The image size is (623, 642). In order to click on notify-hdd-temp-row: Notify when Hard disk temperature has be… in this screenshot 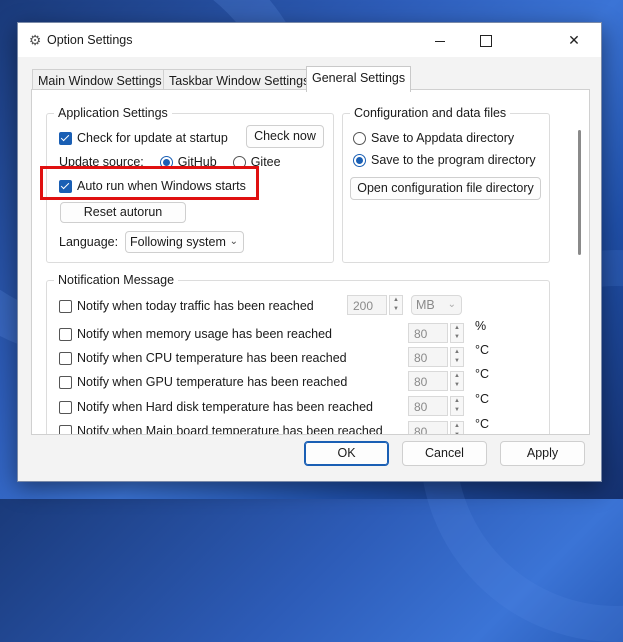, I will do `click(216, 407)`.